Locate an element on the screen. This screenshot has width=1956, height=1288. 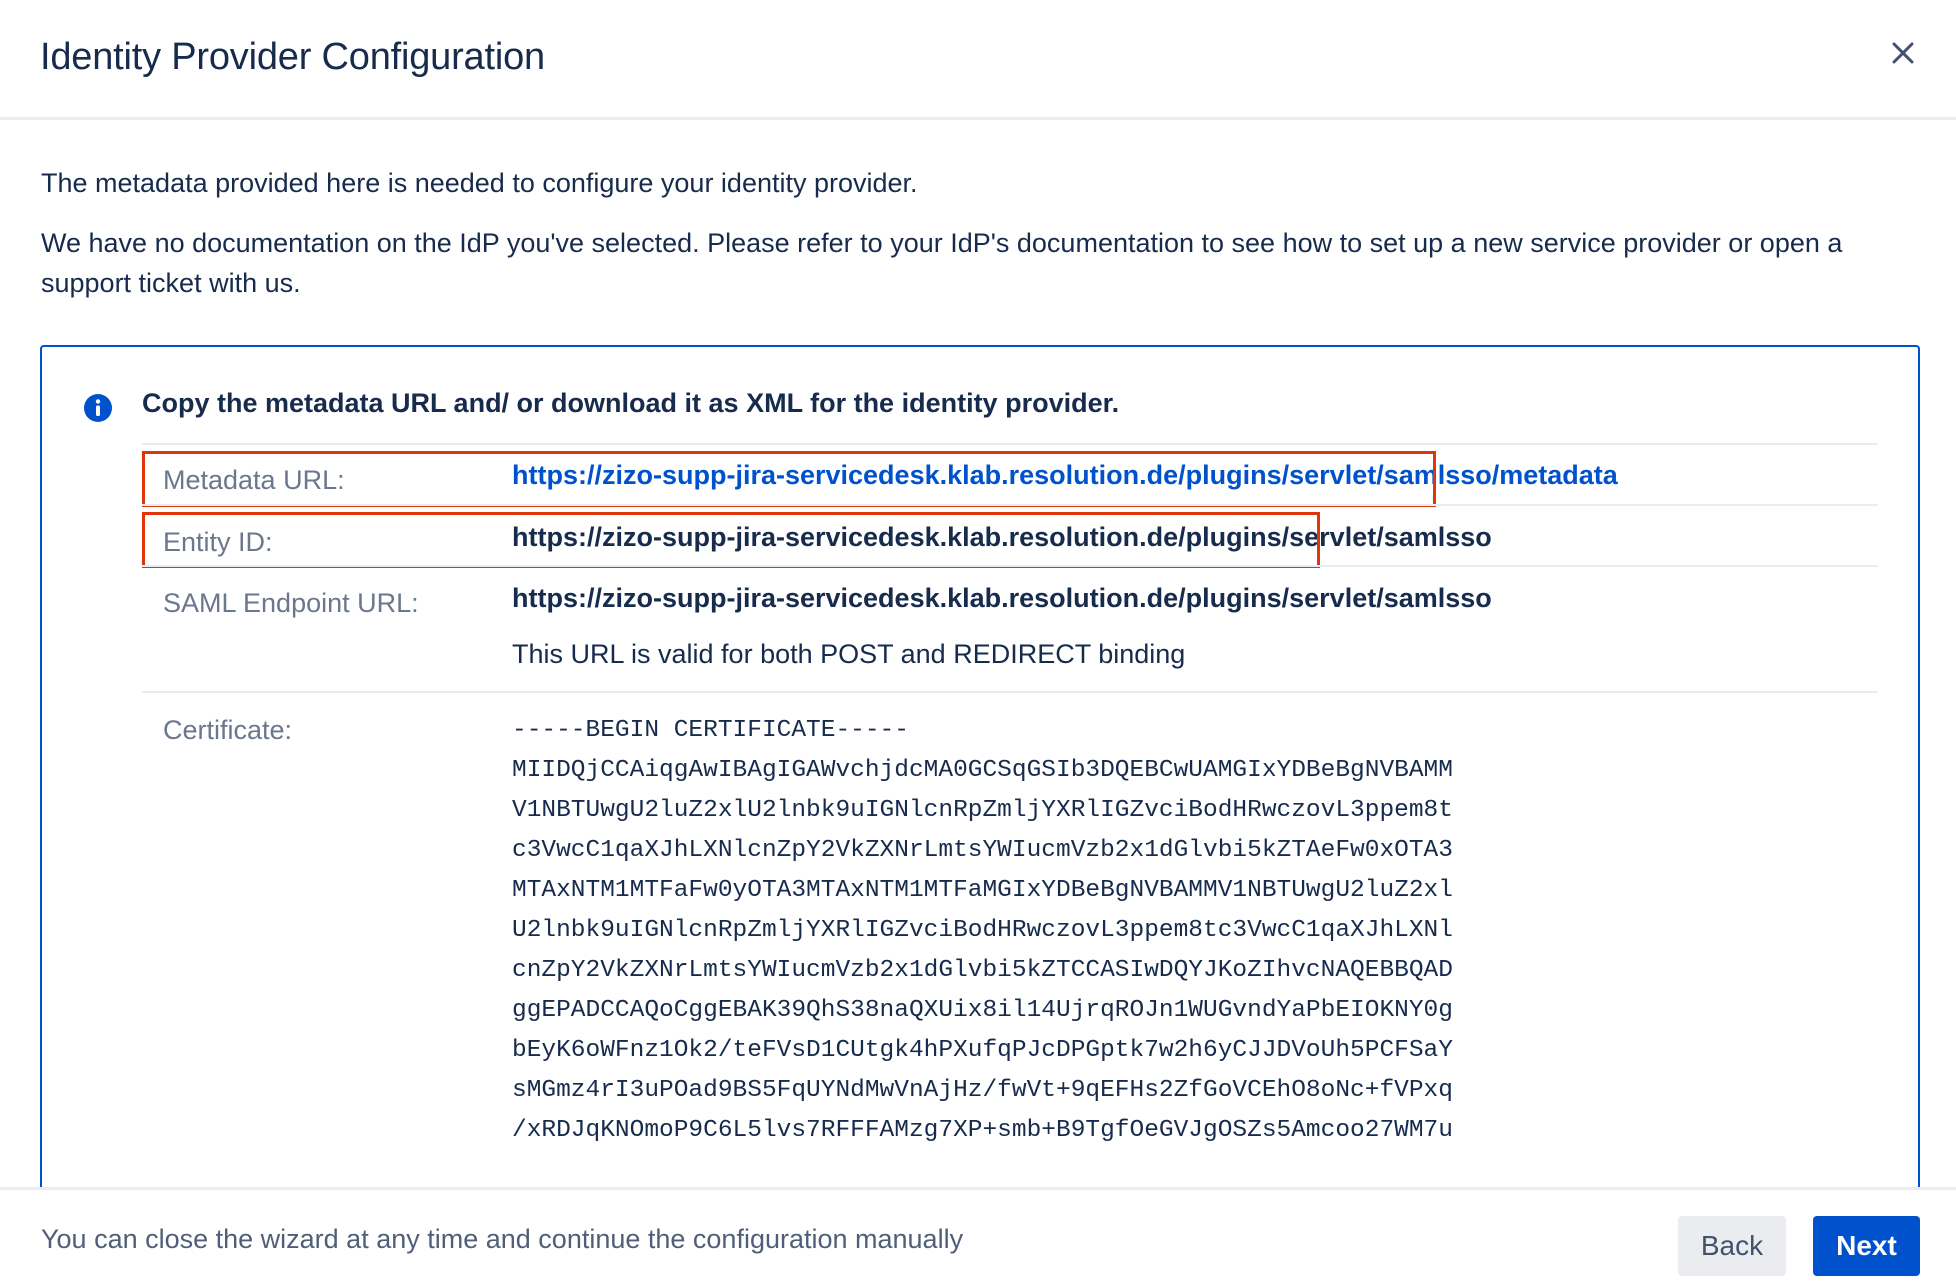
saml-endpoint-label: SAML Endpoint URL: is located at coordinates (291, 603).